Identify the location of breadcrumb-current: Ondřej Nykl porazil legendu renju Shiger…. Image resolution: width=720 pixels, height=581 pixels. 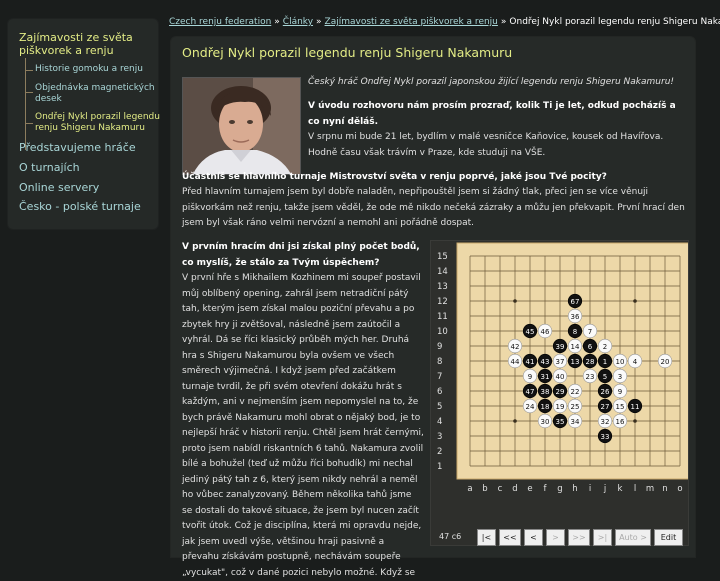
(614, 22).